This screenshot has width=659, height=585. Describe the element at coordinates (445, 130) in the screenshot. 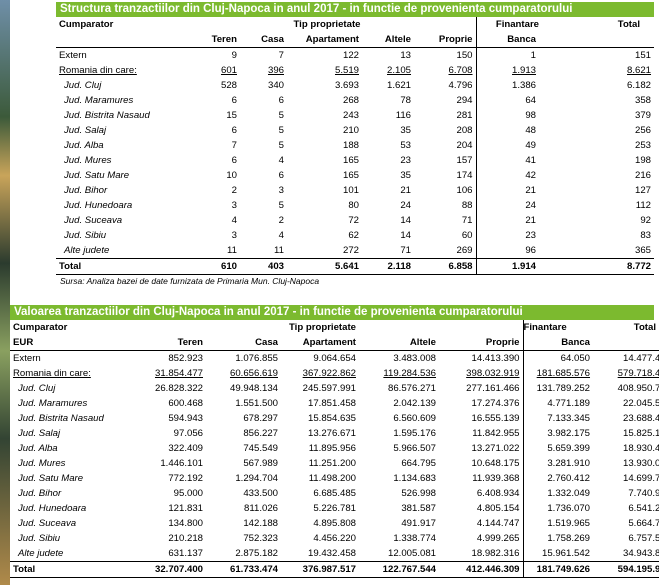

I see `table-cell: 208` at that location.